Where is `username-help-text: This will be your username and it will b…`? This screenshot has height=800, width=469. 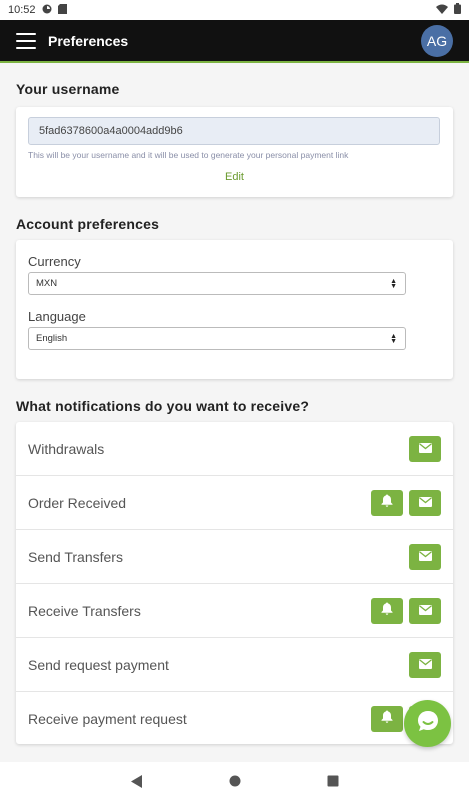
username-help-text: This will be your username and it will b… is located at coordinates (188, 155).